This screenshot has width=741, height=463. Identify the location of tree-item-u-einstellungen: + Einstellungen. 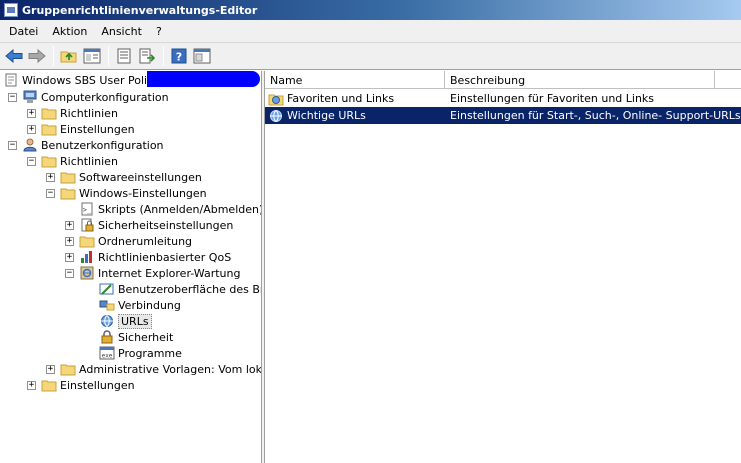
(81, 385).